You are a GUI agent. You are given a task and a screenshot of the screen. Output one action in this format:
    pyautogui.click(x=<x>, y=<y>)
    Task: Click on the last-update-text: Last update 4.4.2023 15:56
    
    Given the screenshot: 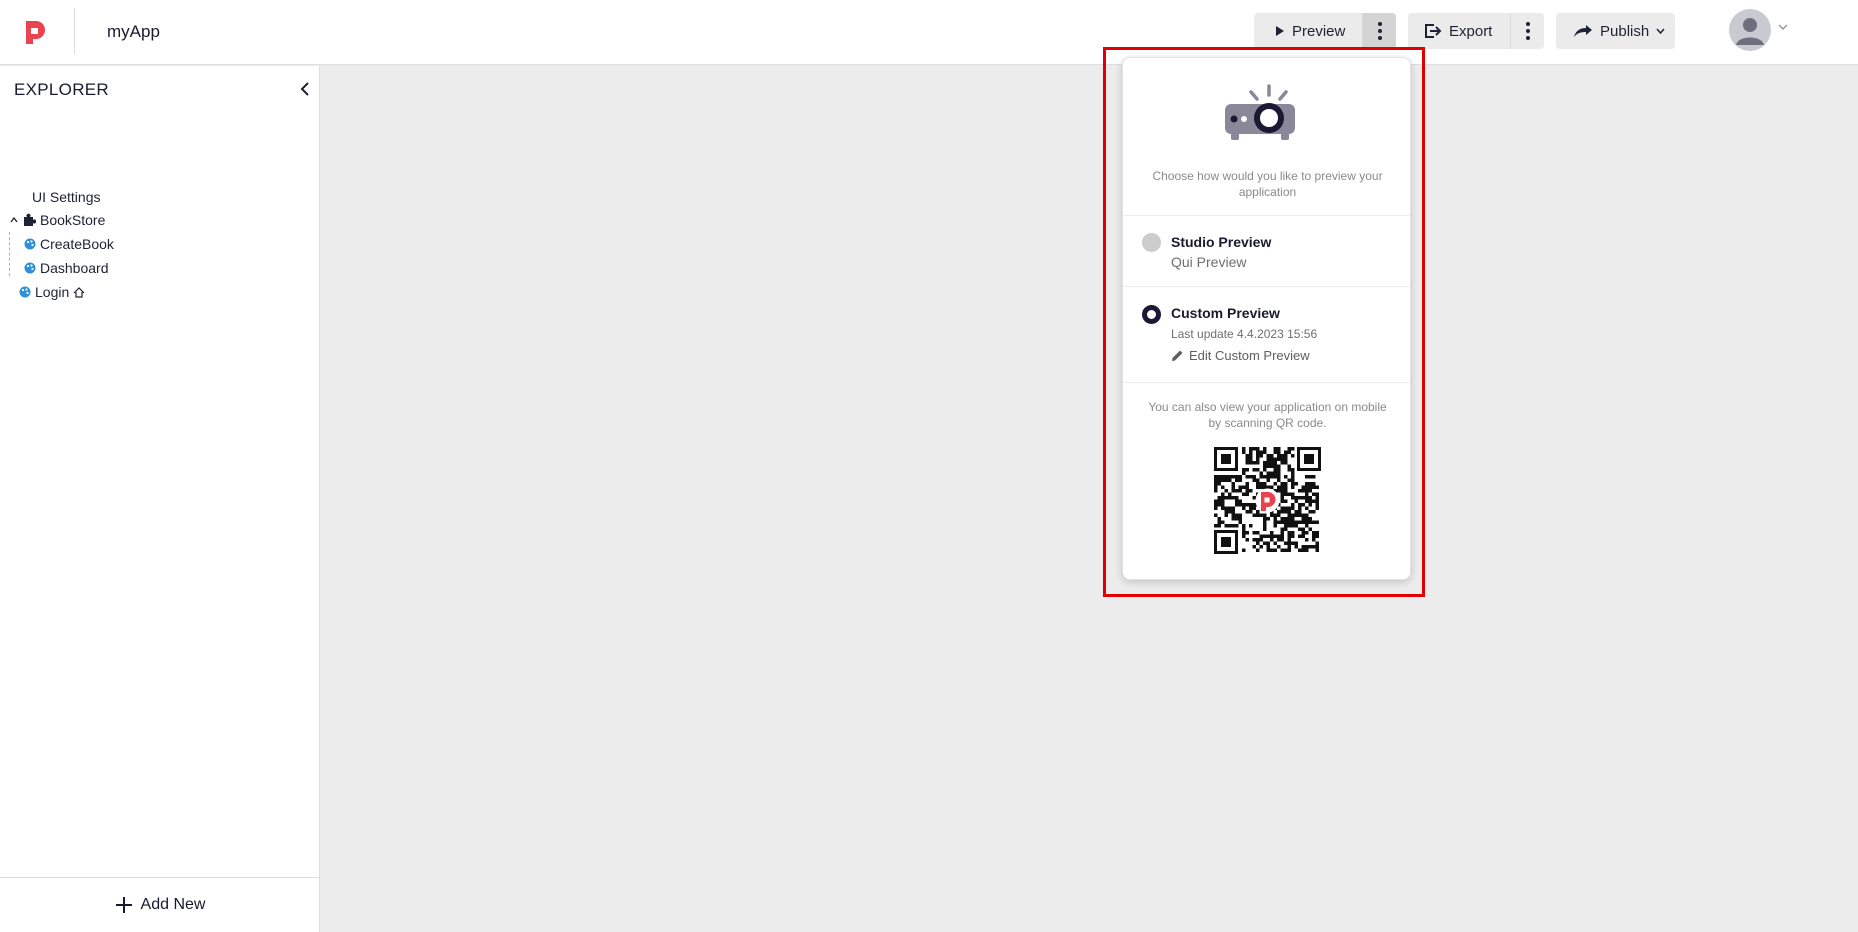 What is the action you would take?
    pyautogui.click(x=1244, y=334)
    